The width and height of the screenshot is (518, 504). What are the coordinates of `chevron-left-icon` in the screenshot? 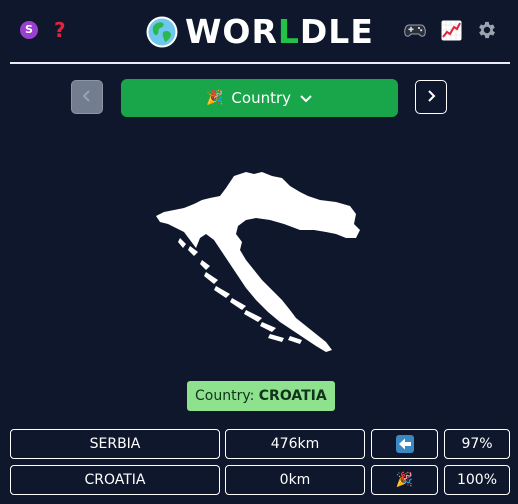 It's located at (87, 97).